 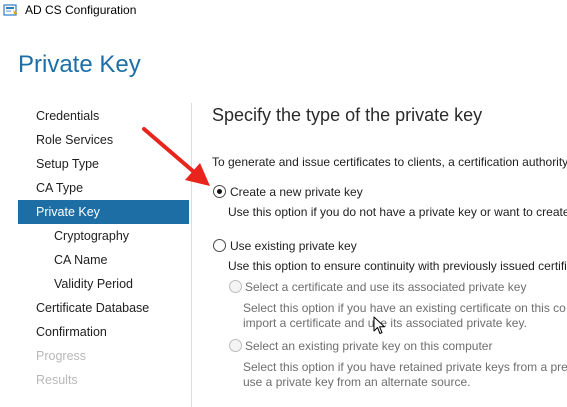 I want to click on sidebar-item-ca-name: CA Name, so click(x=103, y=260).